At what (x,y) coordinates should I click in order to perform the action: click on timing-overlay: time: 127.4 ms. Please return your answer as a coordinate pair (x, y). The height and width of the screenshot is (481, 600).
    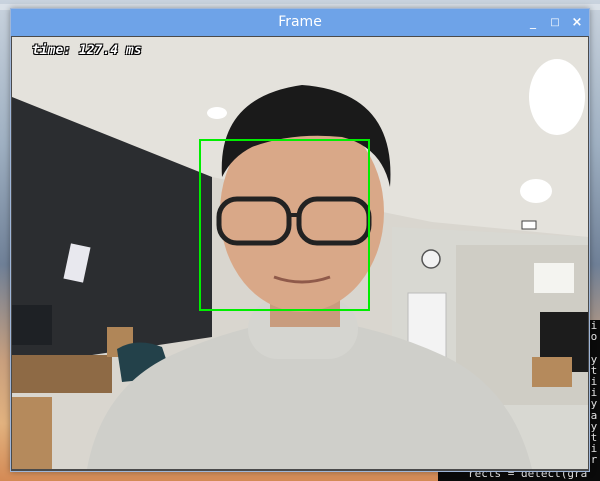
    Looking at the image, I should click on (87, 50).